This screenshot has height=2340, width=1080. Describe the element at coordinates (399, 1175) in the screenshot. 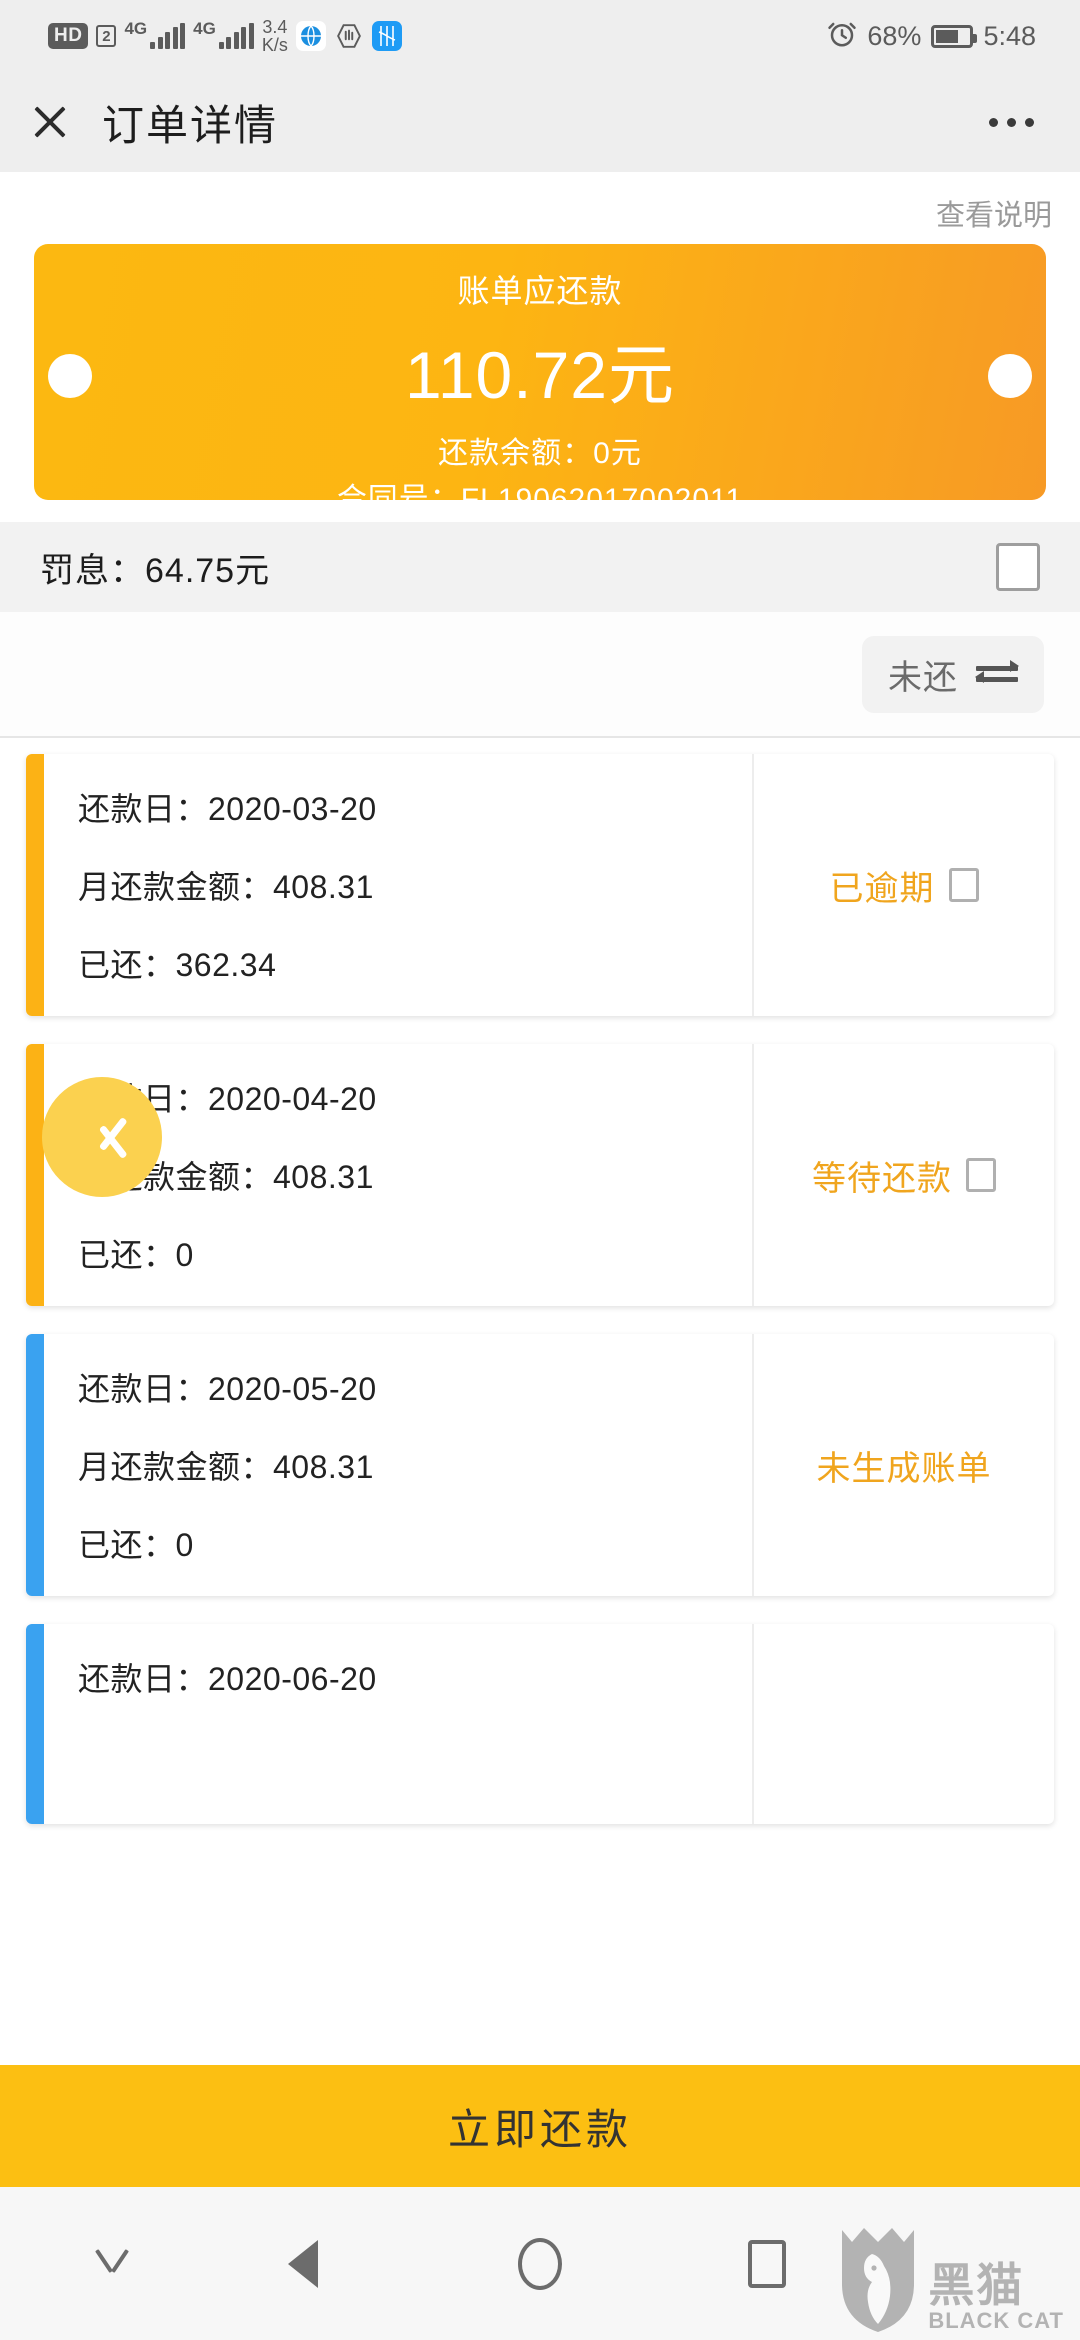

I see `row-details: 还款日：2020-04-20 月还款金额：408.31 已还：0` at that location.